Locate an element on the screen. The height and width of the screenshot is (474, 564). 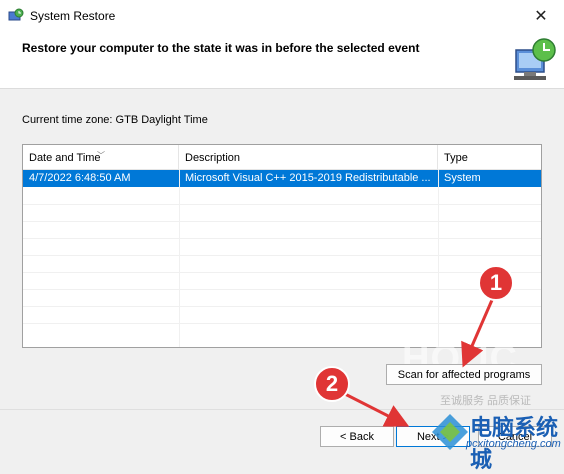
cell-type: System is located at coordinates (462, 178).